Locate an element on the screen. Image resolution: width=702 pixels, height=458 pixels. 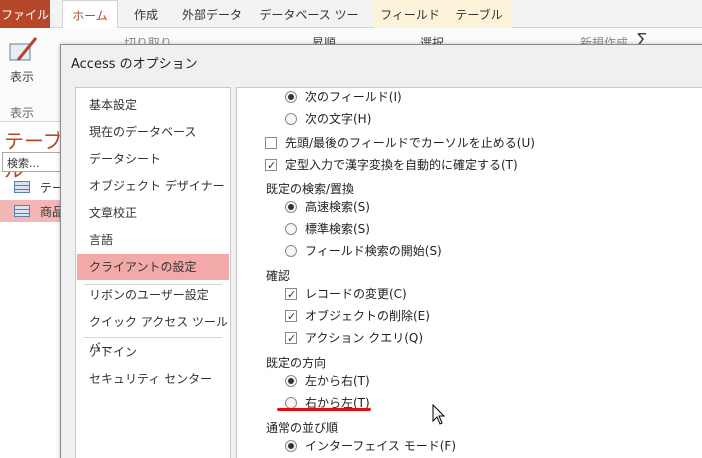
section-heading-direction: 既定の方向 is located at coordinates (296, 363).